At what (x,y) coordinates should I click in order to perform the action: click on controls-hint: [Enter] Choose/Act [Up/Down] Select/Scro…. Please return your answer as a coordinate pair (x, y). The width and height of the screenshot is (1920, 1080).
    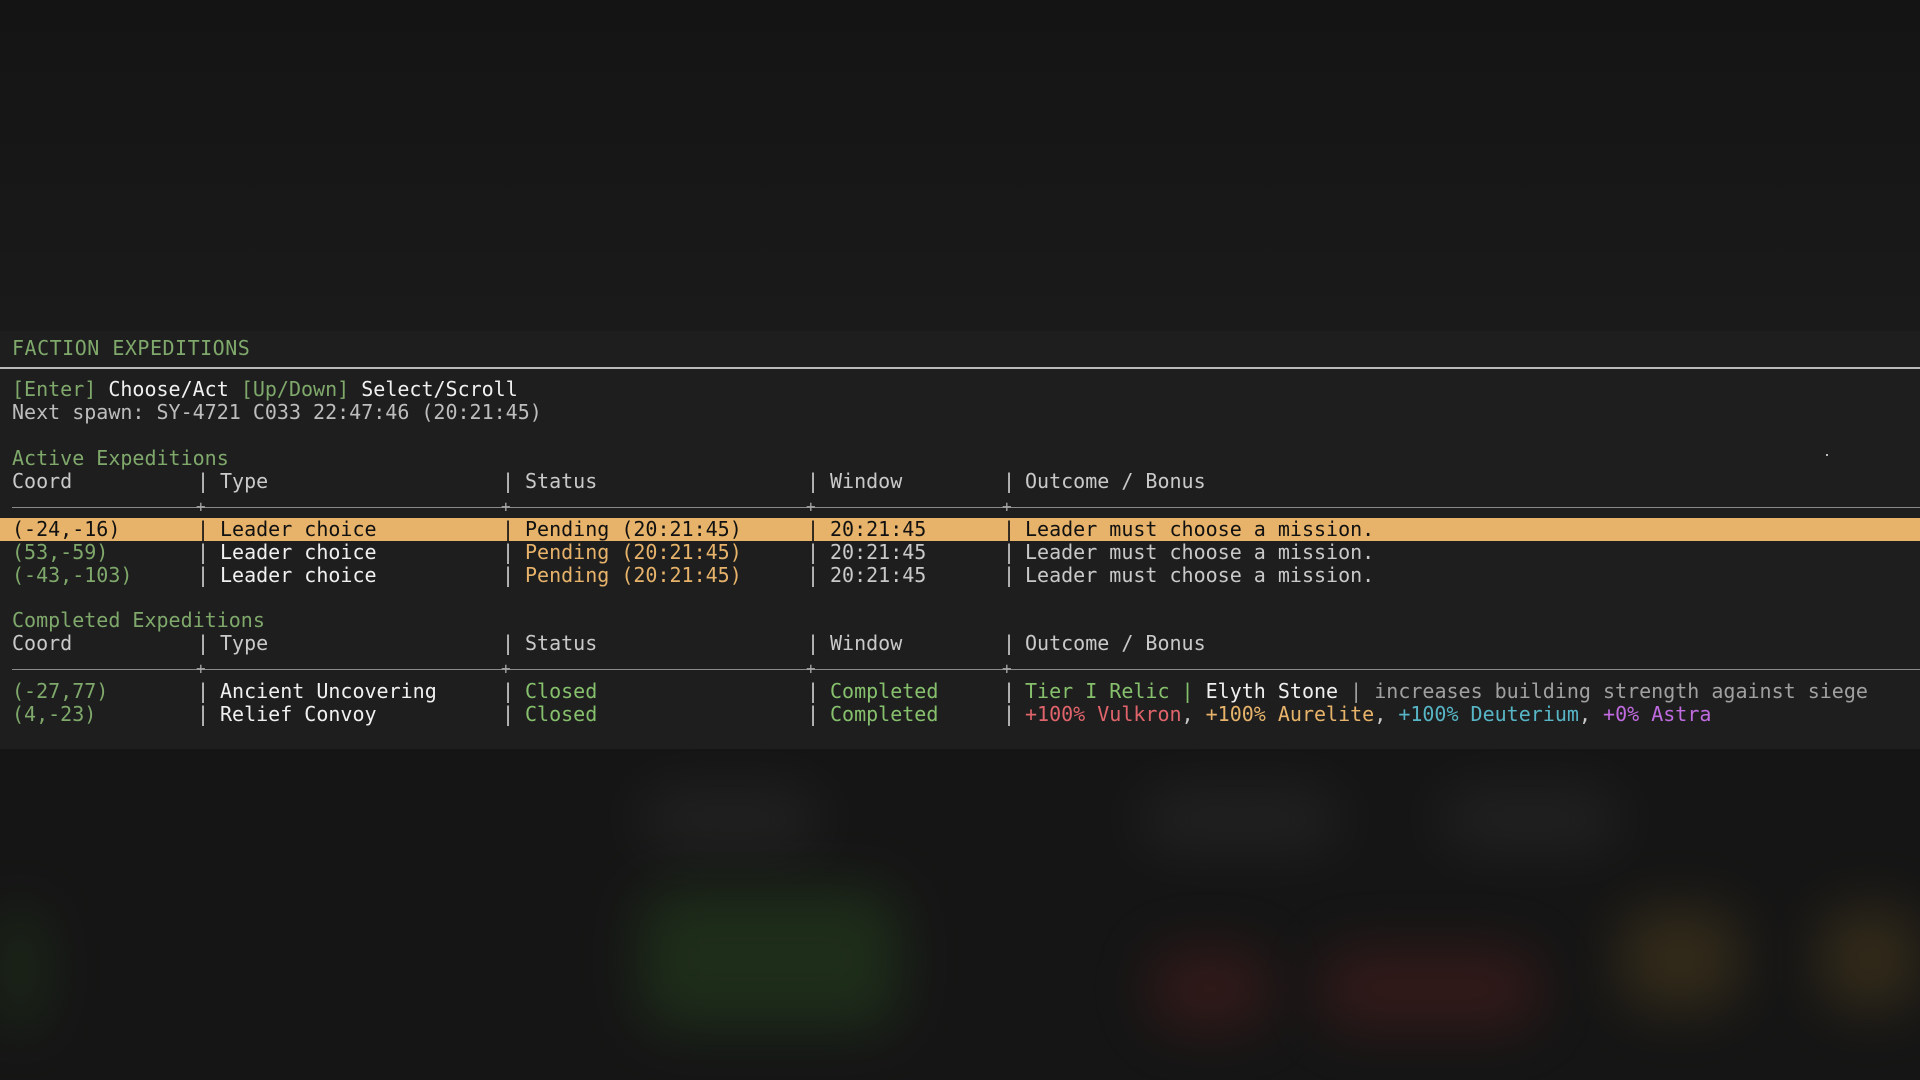
    Looking at the image, I should click on (265, 389).